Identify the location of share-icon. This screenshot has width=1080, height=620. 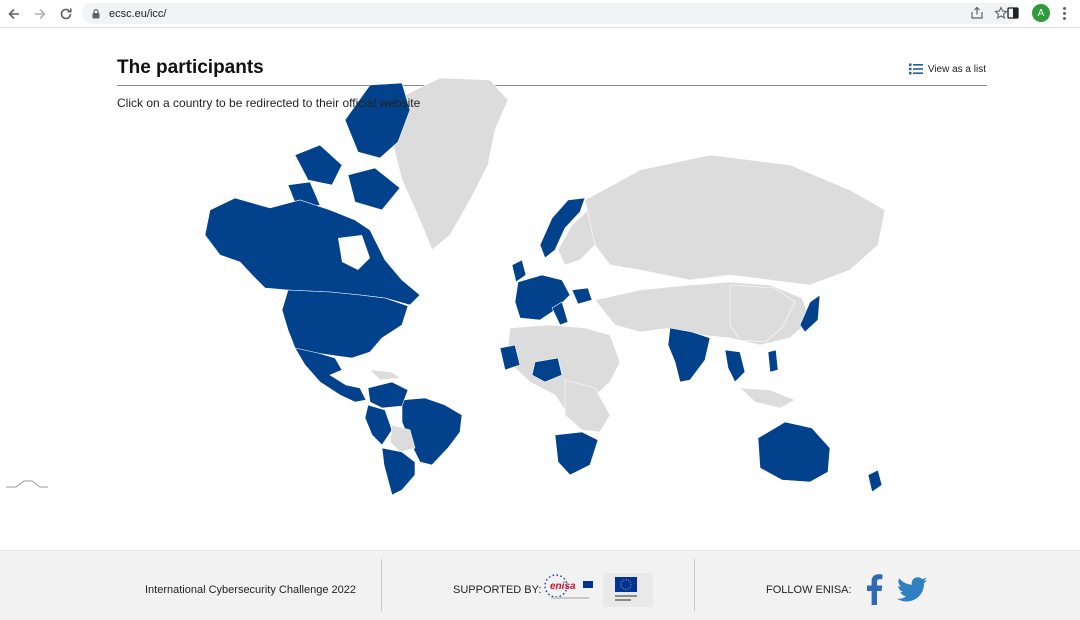
(977, 13).